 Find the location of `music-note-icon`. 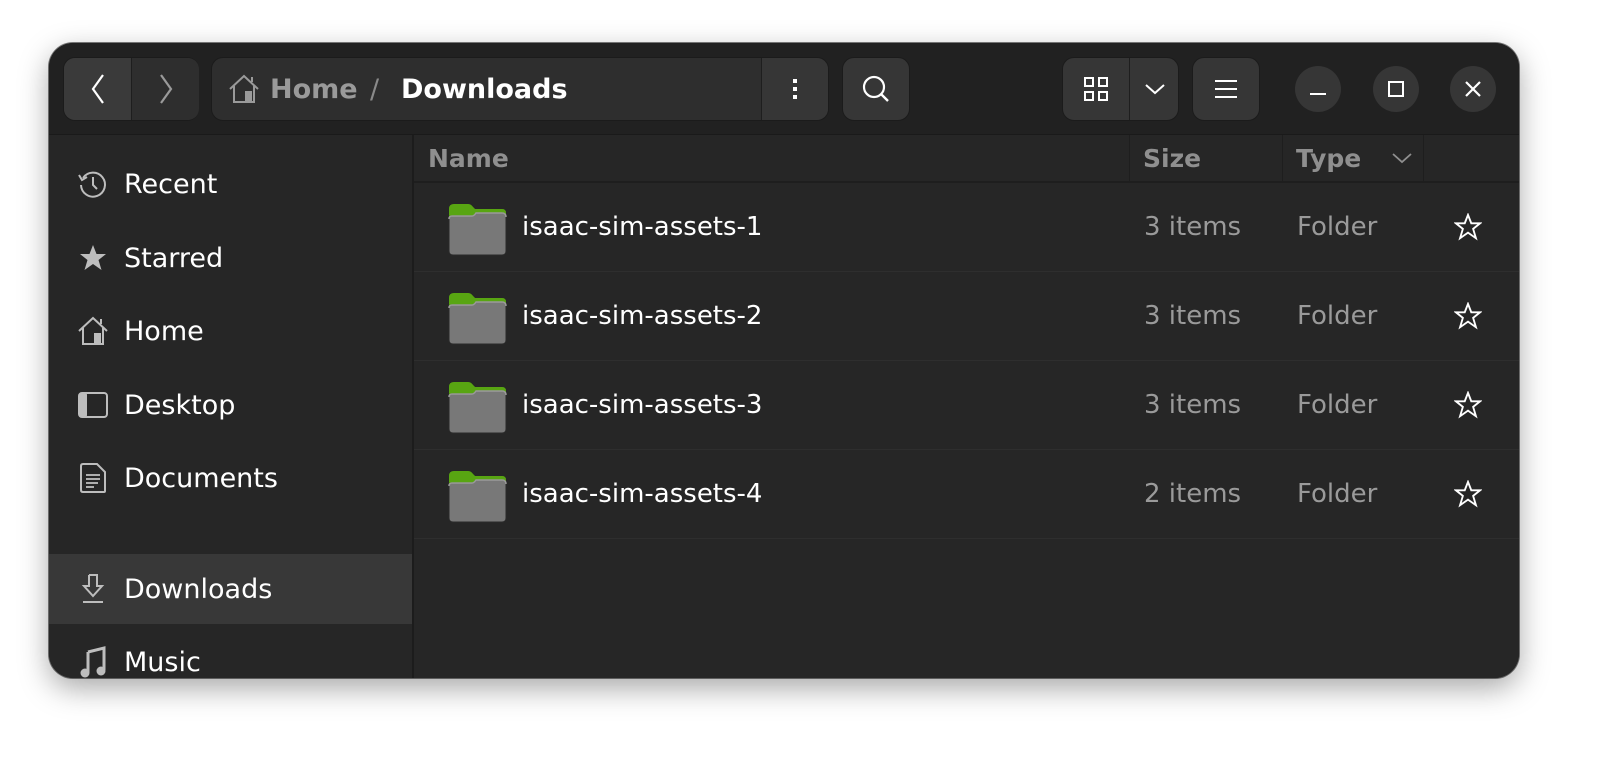

music-note-icon is located at coordinates (93, 662).